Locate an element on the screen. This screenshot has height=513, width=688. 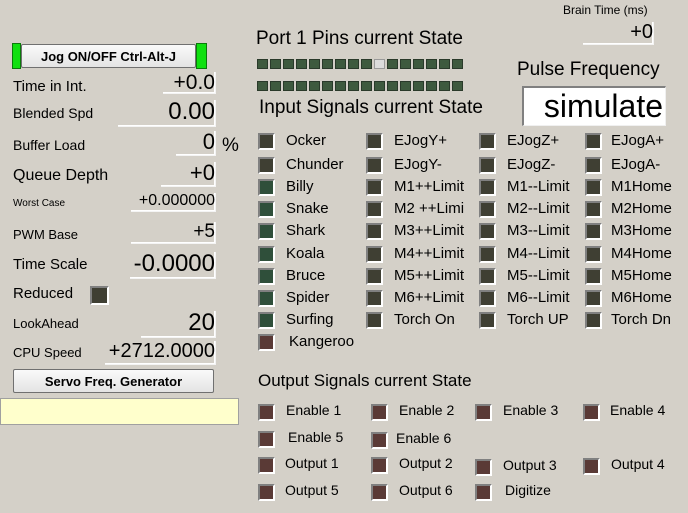
input-label-col3-7: M5--Limit is located at coordinates (538, 275).